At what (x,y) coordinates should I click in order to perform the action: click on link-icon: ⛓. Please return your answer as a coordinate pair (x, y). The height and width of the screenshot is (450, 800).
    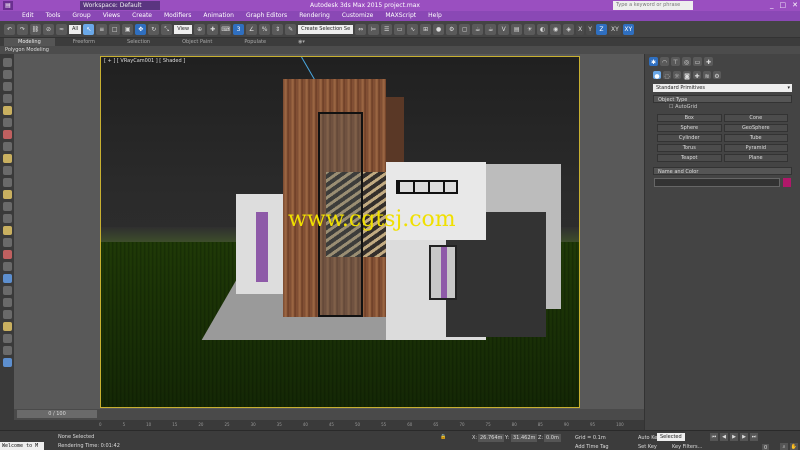
    Looking at the image, I should click on (35, 29).